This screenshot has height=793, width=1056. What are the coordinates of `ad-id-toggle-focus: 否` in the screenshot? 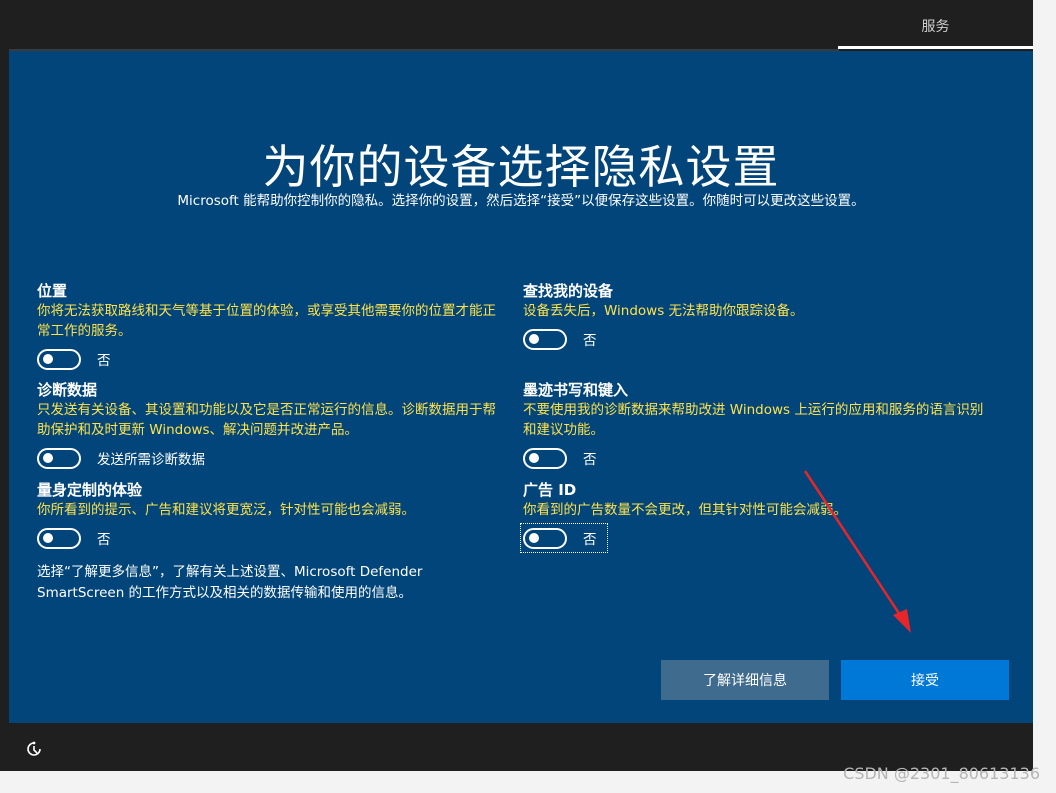 It's located at (564, 538).